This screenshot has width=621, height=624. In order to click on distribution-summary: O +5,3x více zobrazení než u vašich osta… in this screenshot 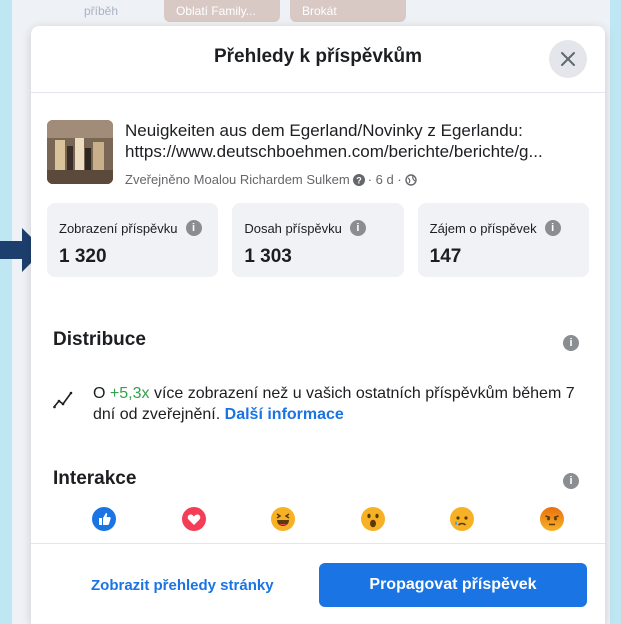, I will do `click(317, 404)`.